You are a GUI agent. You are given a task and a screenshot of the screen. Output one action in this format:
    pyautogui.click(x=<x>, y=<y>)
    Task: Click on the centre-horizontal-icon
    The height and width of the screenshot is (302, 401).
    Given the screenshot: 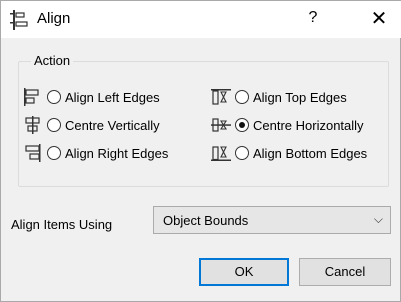 What is the action you would take?
    pyautogui.click(x=221, y=125)
    